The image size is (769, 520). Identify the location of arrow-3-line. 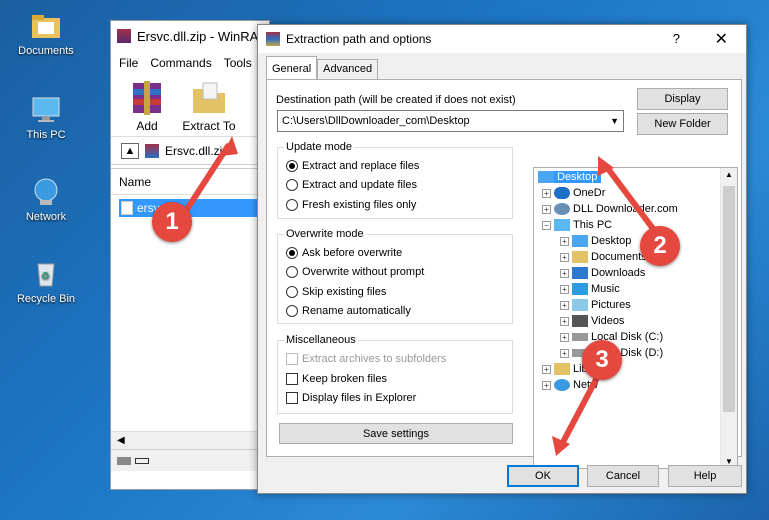
(581, 408).